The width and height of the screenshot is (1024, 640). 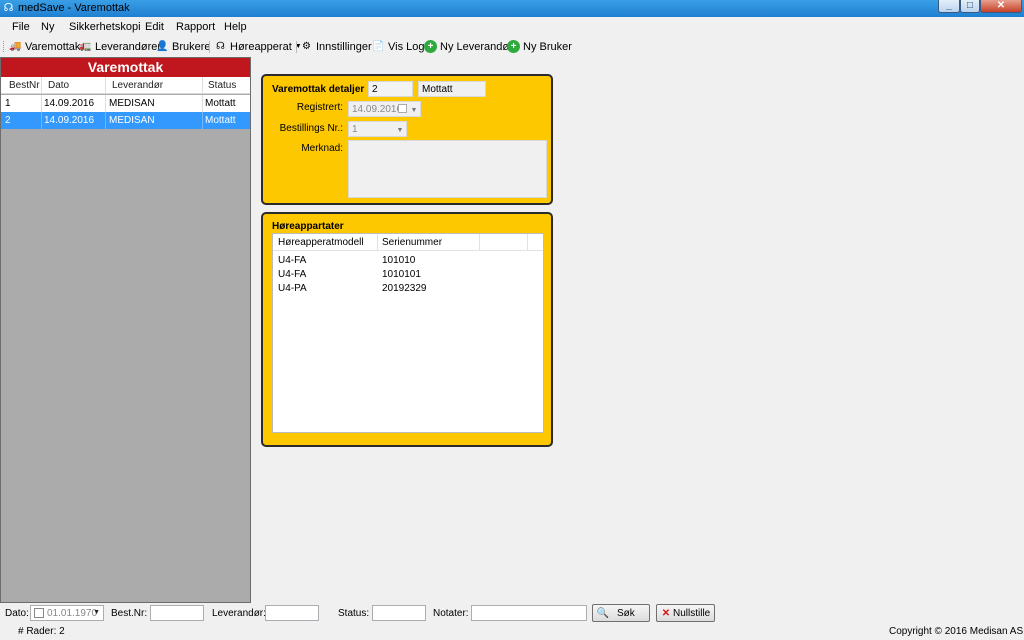 I want to click on varemottak-button: 🚚 Varemottak, so click(x=44, y=46).